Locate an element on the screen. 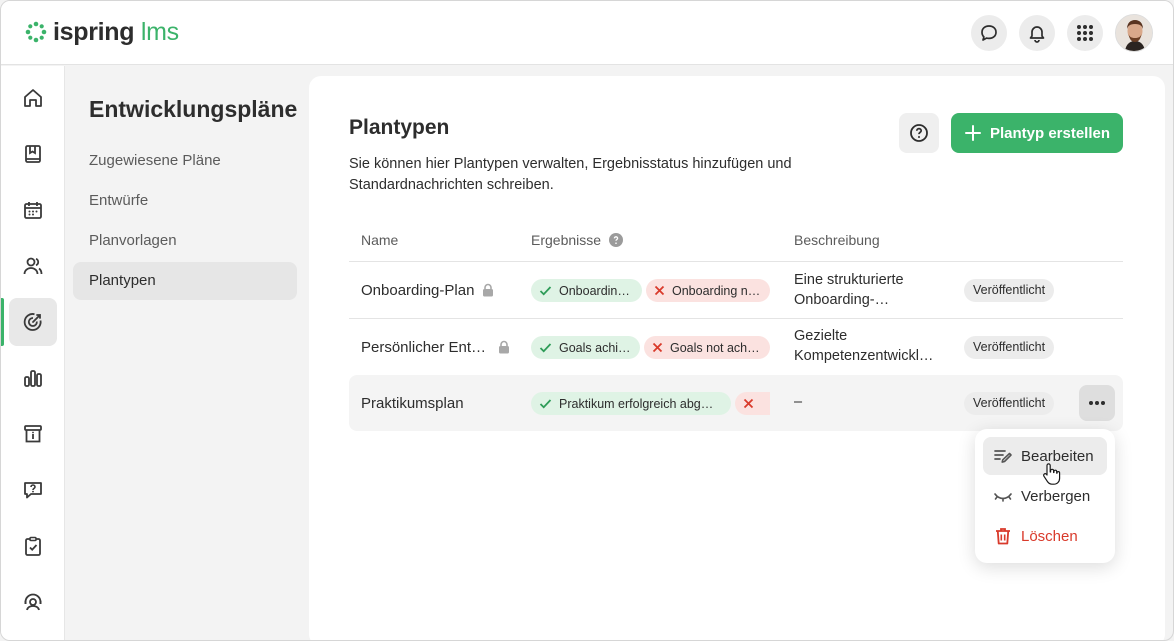 Image resolution: width=1174 pixels, height=641 pixels. plan-type-description: – is located at coordinates (798, 402).